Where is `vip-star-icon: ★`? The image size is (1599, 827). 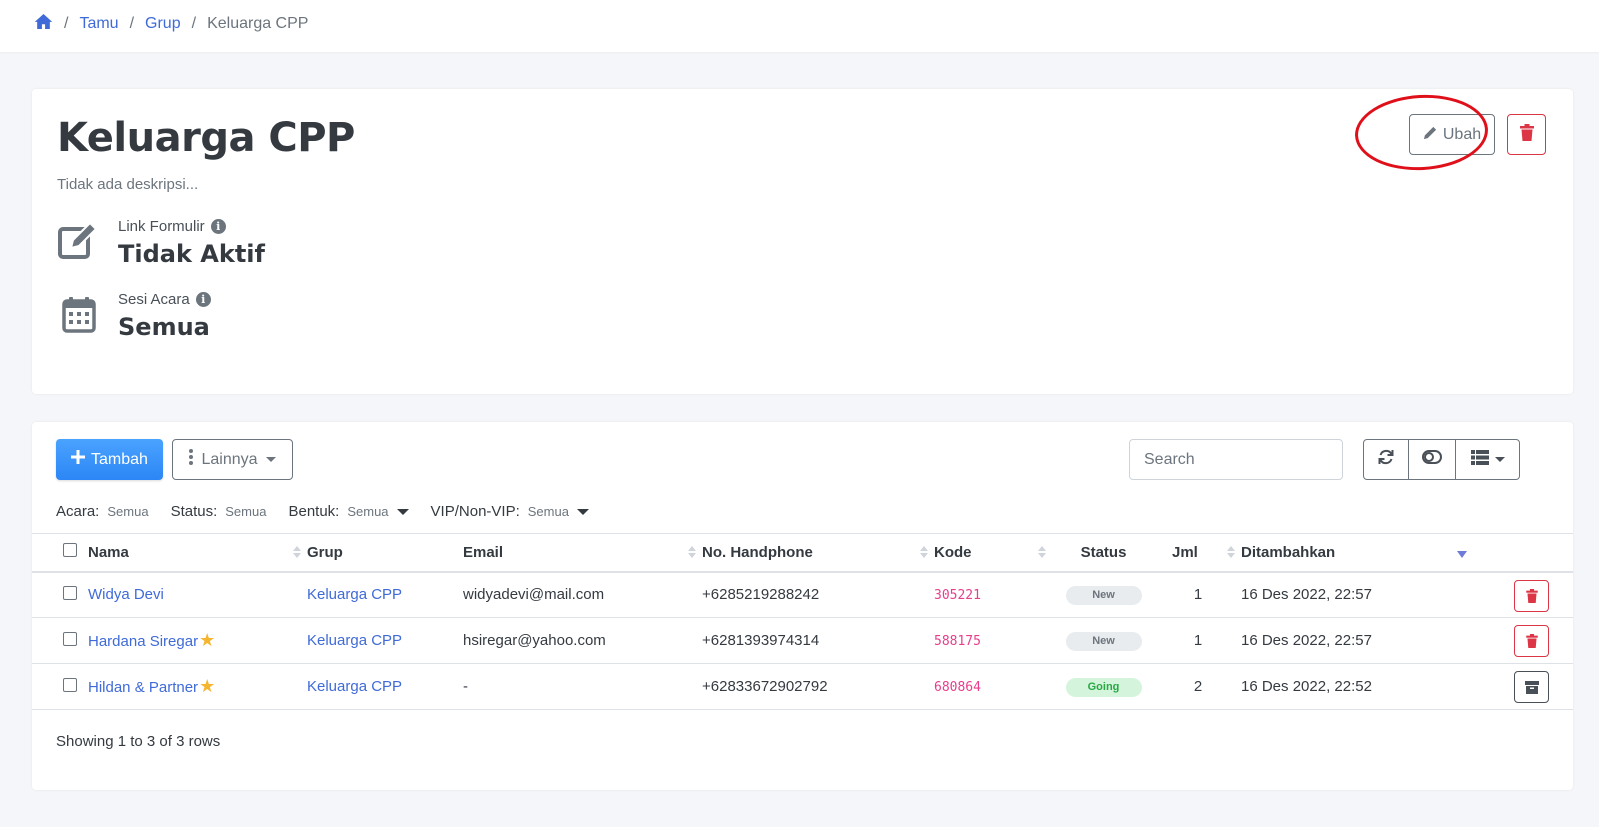 vip-star-icon: ★ is located at coordinates (207, 686).